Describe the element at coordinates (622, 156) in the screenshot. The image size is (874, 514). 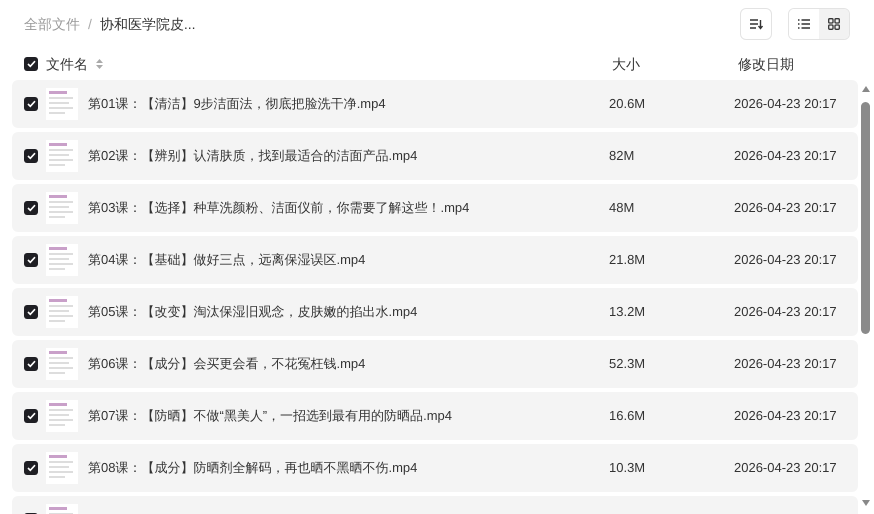
I see `file-size: 82M` at that location.